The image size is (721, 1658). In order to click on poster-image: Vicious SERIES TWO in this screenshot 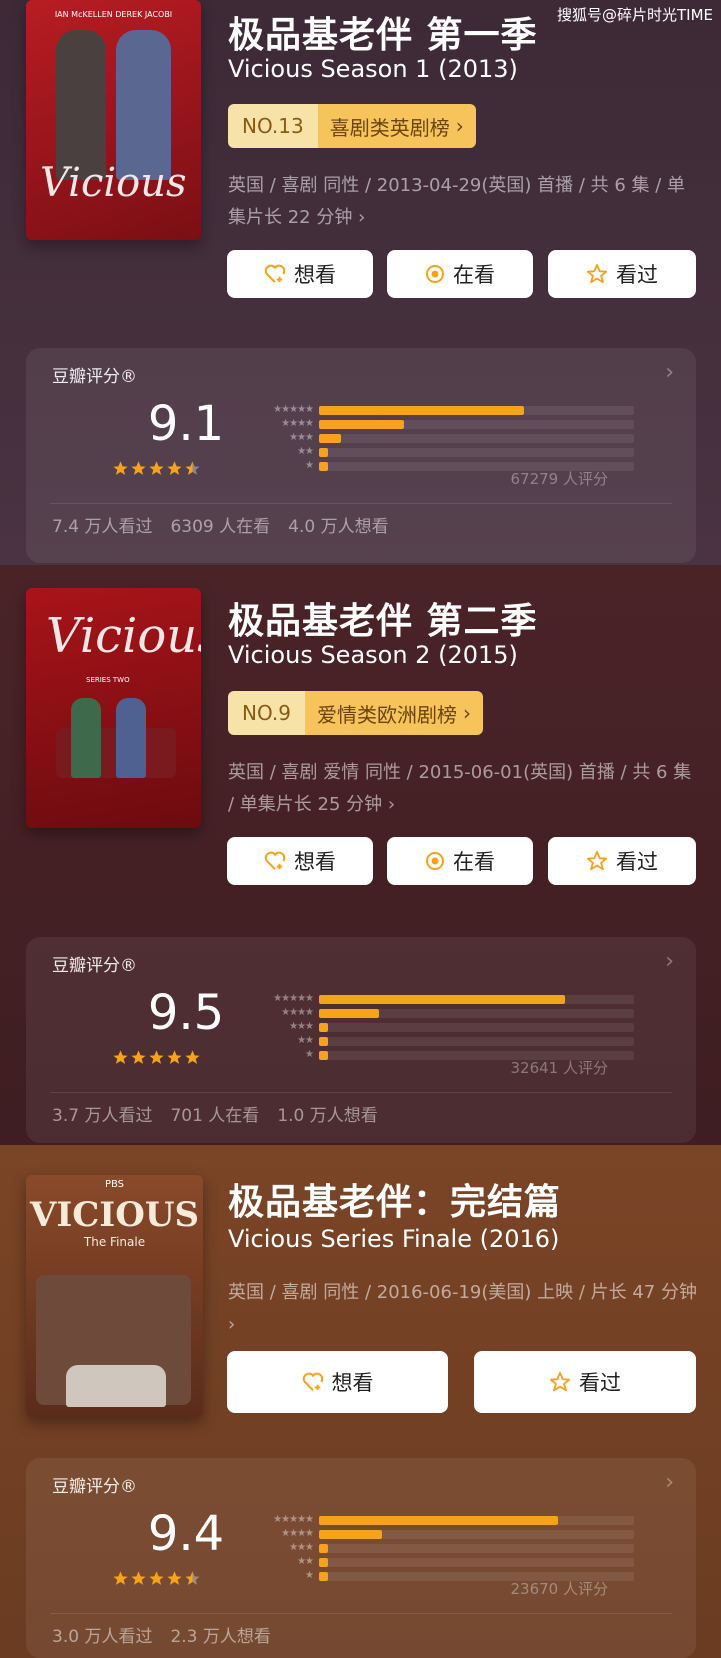, I will do `click(113, 708)`.